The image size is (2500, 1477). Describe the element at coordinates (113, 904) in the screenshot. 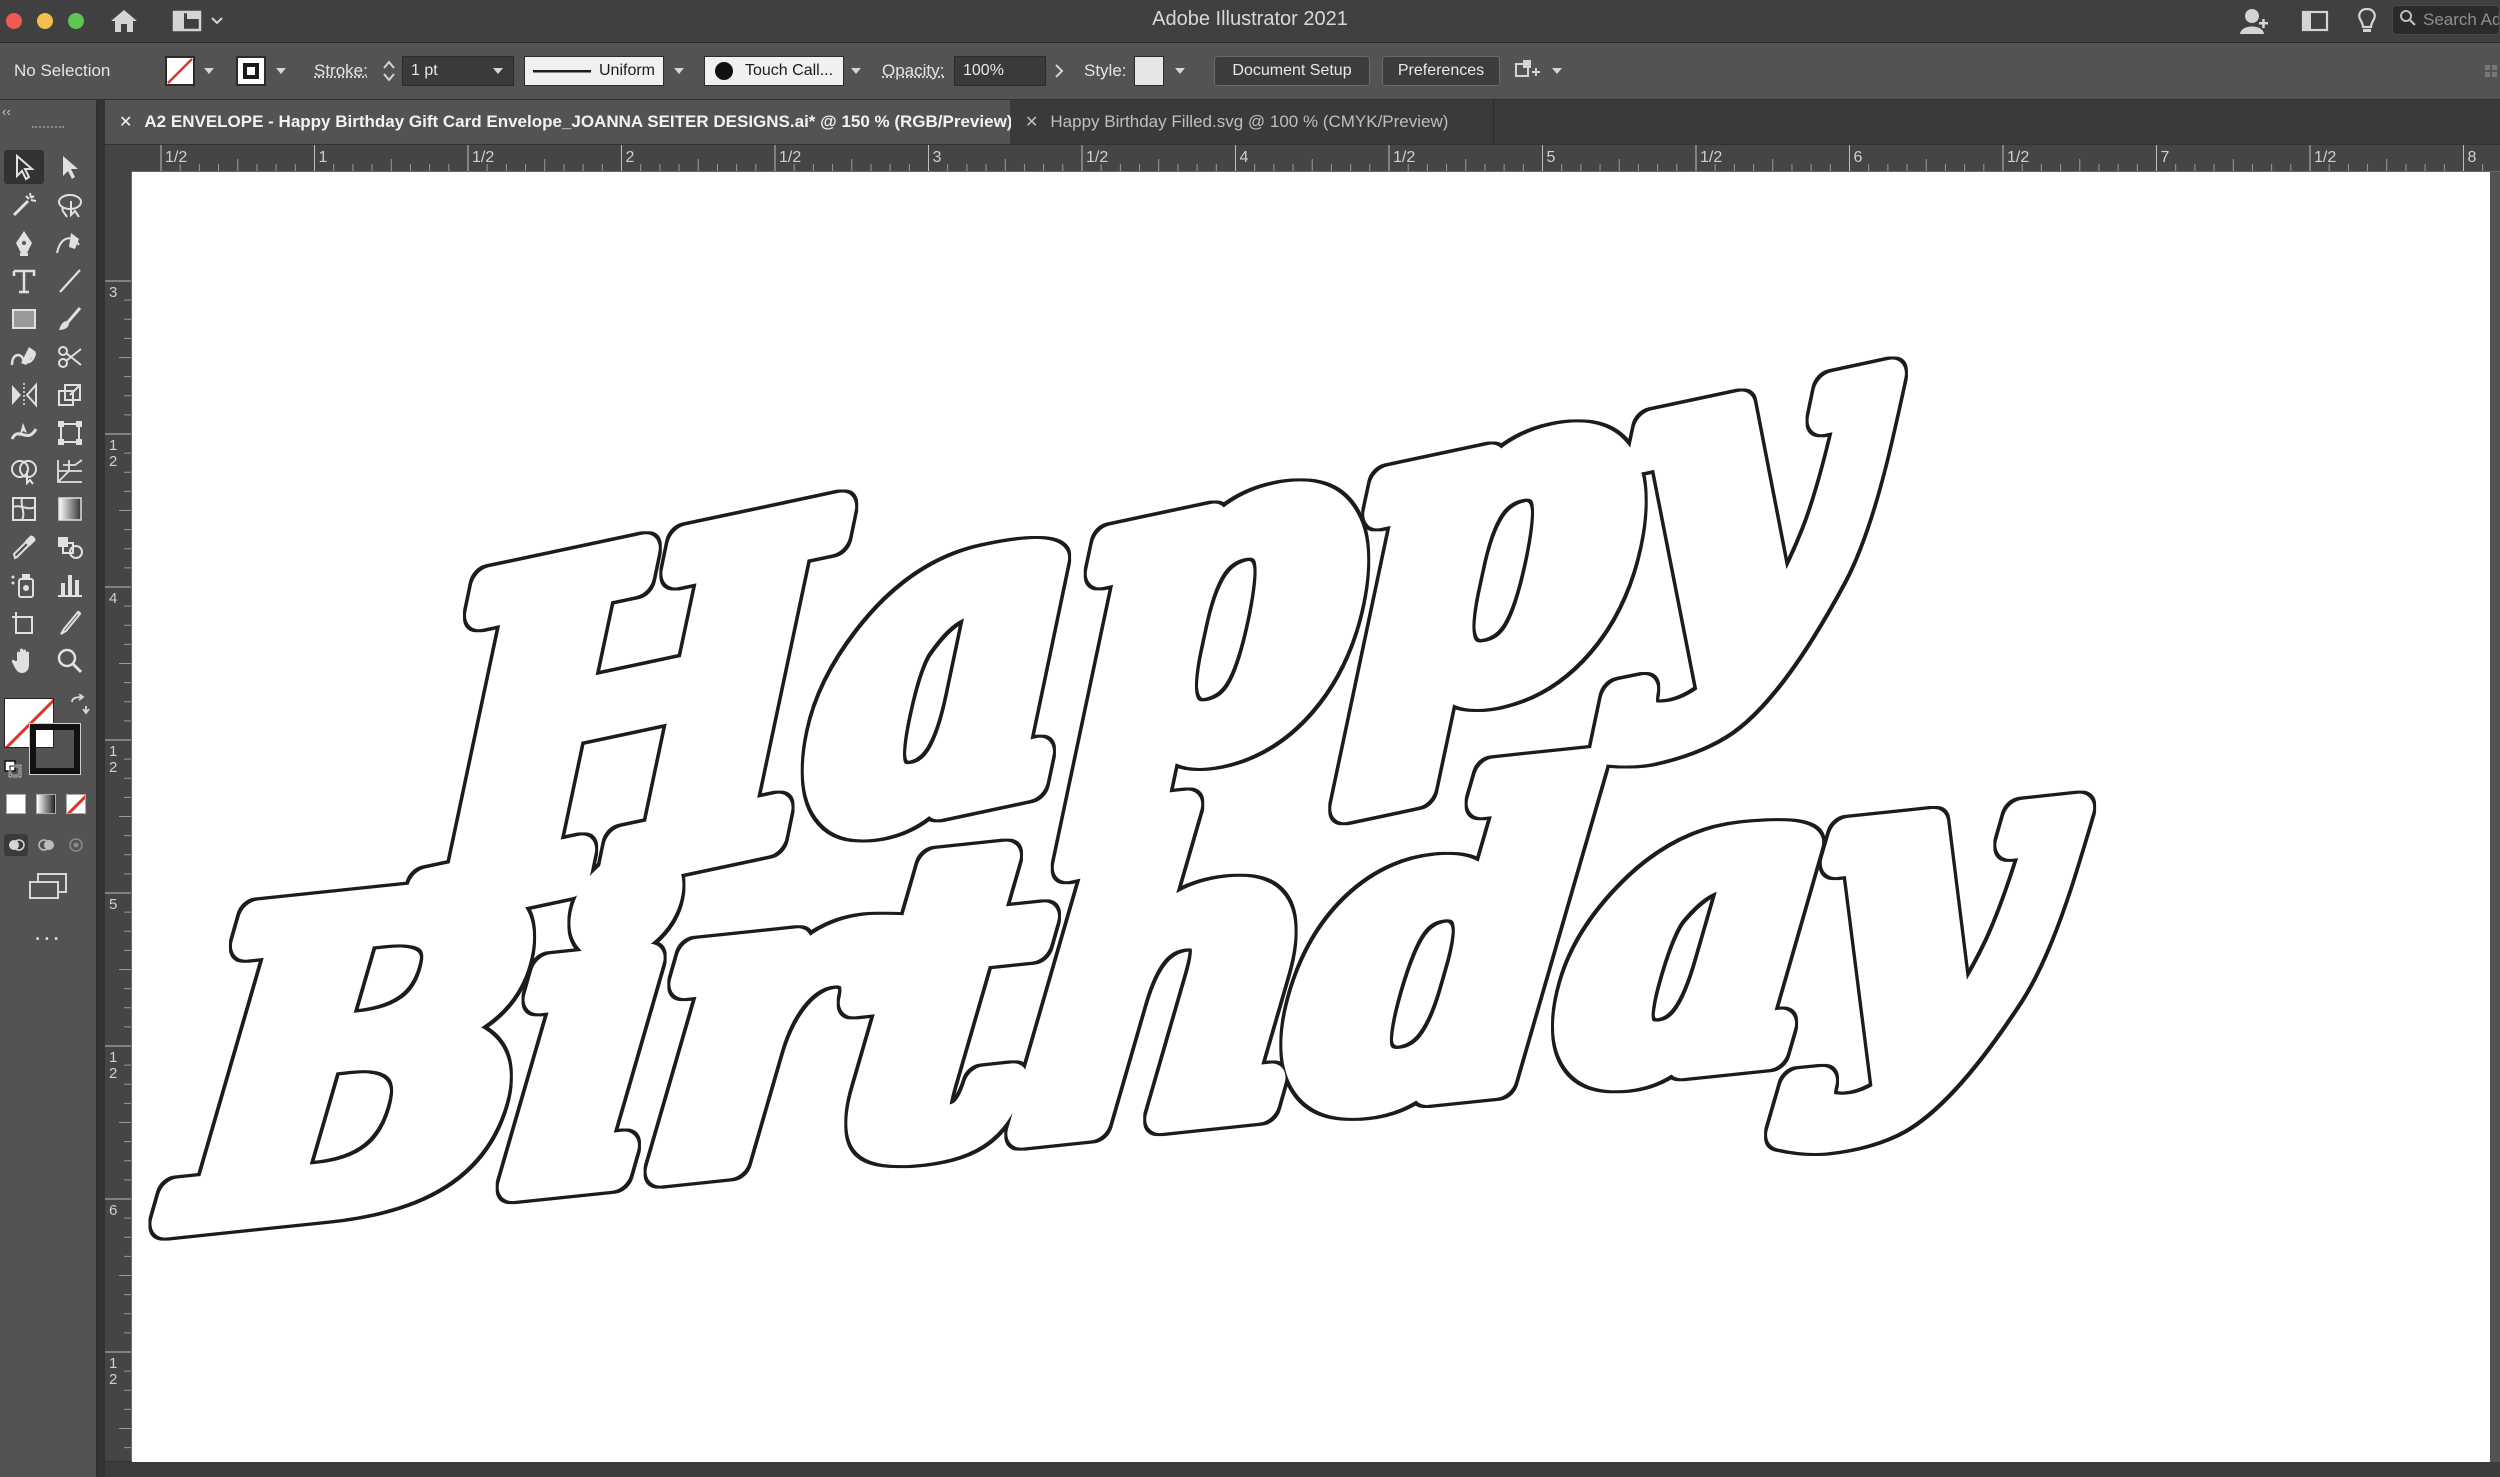

I see `ruler-label: 5` at that location.